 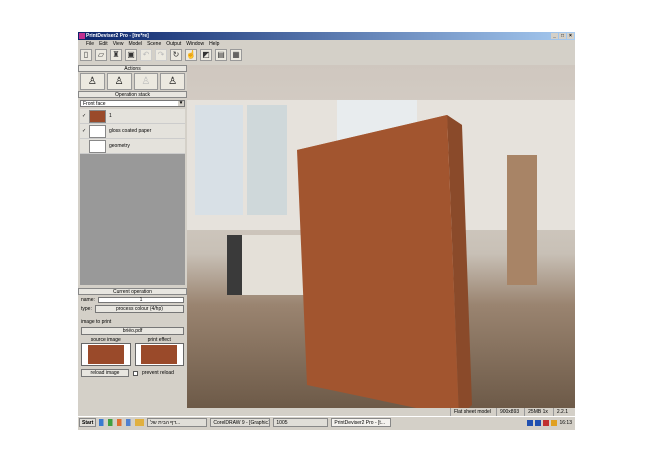 I want to click on menu-file: File, so click(x=90, y=44).